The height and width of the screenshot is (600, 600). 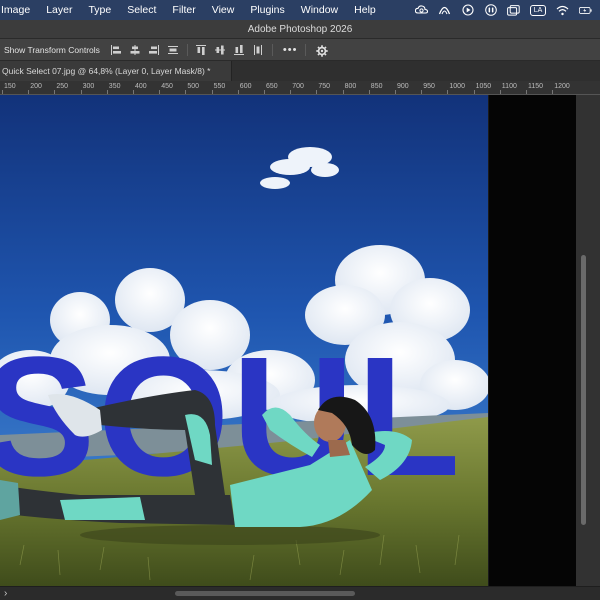 I want to click on menu-layer: Layer, so click(x=59, y=10).